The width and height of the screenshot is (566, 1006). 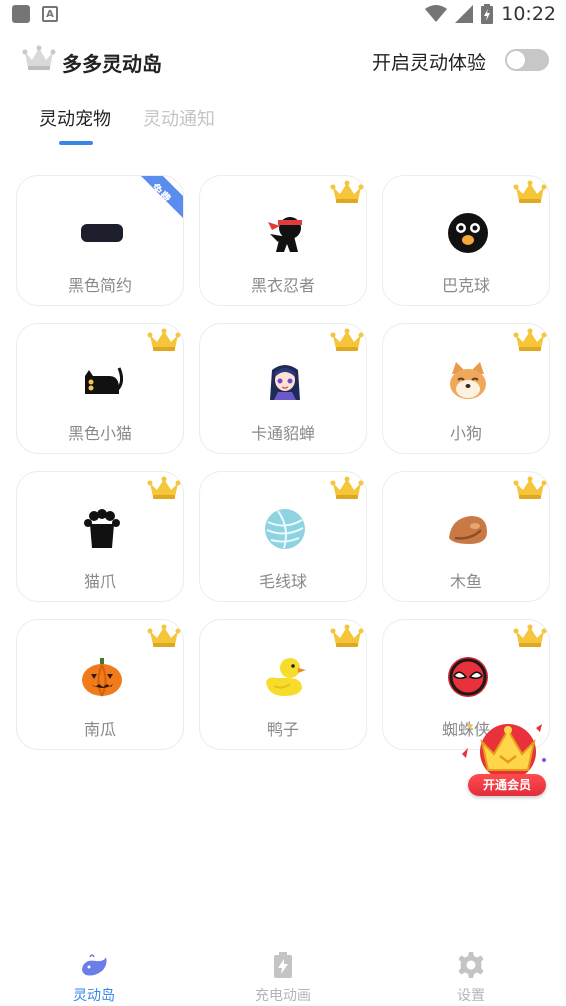 I want to click on cartoon-girl-icon, so click(x=285, y=382).